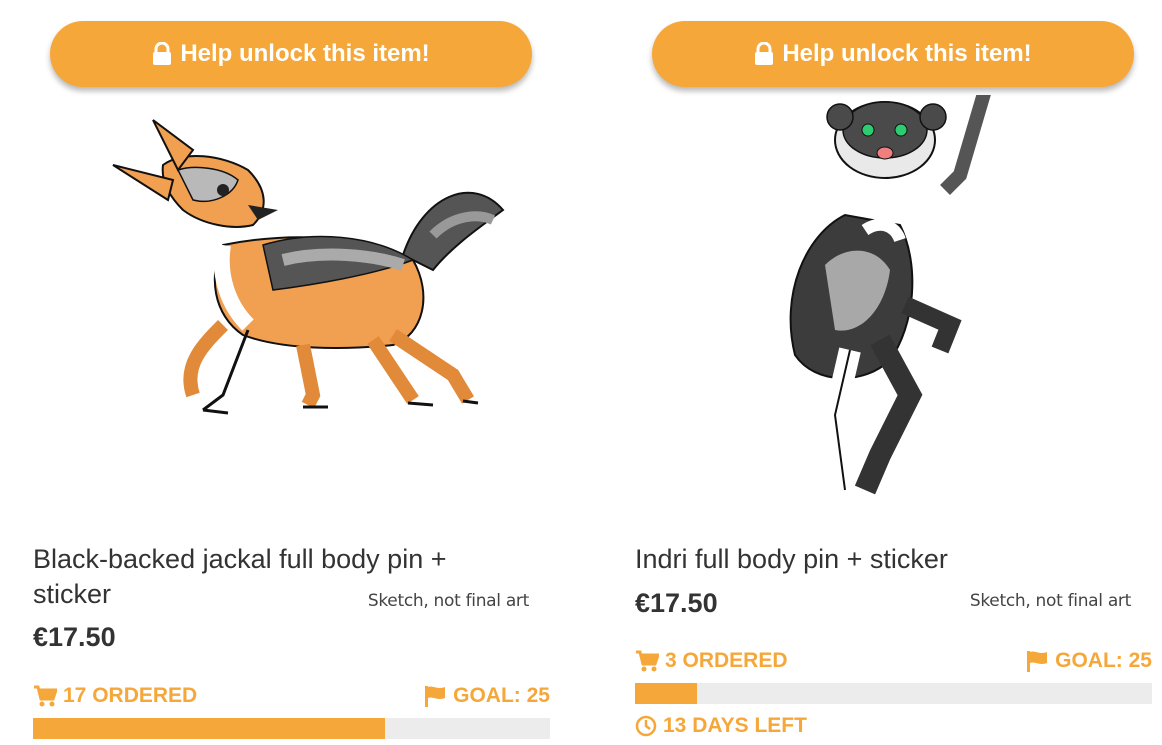  Describe the element at coordinates (646, 726) in the screenshot. I see `clock-icon` at that location.